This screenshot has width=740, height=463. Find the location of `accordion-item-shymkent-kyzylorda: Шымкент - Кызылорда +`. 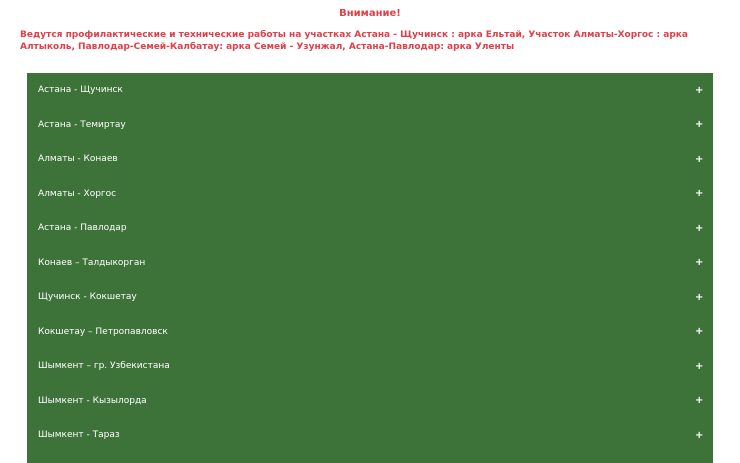

accordion-item-shymkent-kyzylorda: Шымкент - Кызылорда + is located at coordinates (370, 401).